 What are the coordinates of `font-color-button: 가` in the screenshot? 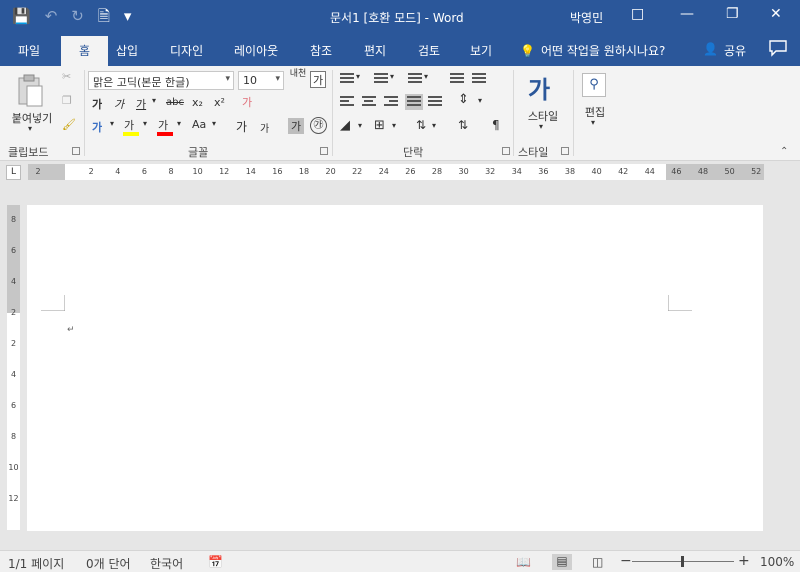 It's located at (163, 125).